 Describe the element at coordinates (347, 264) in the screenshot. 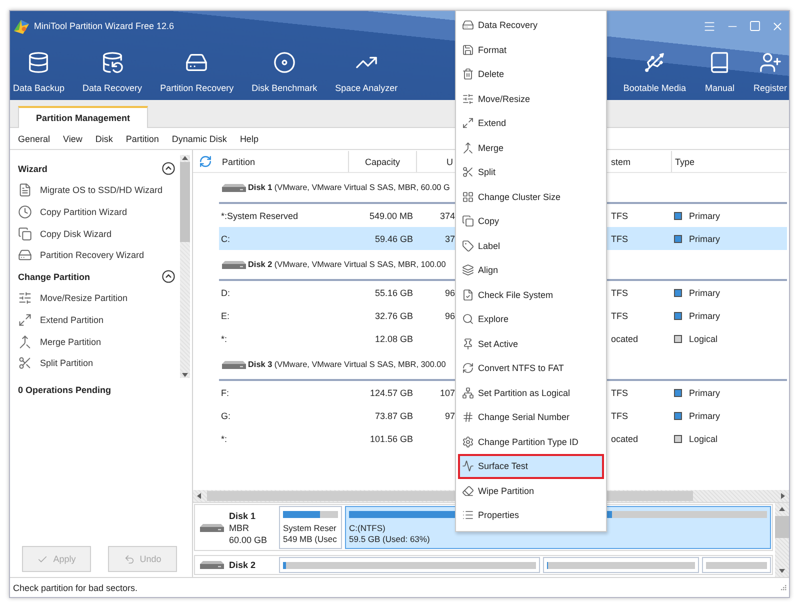

I see `disk-title: Disk 2 (VMware, VMware Virtual S SAS, MBR, 100.00` at that location.